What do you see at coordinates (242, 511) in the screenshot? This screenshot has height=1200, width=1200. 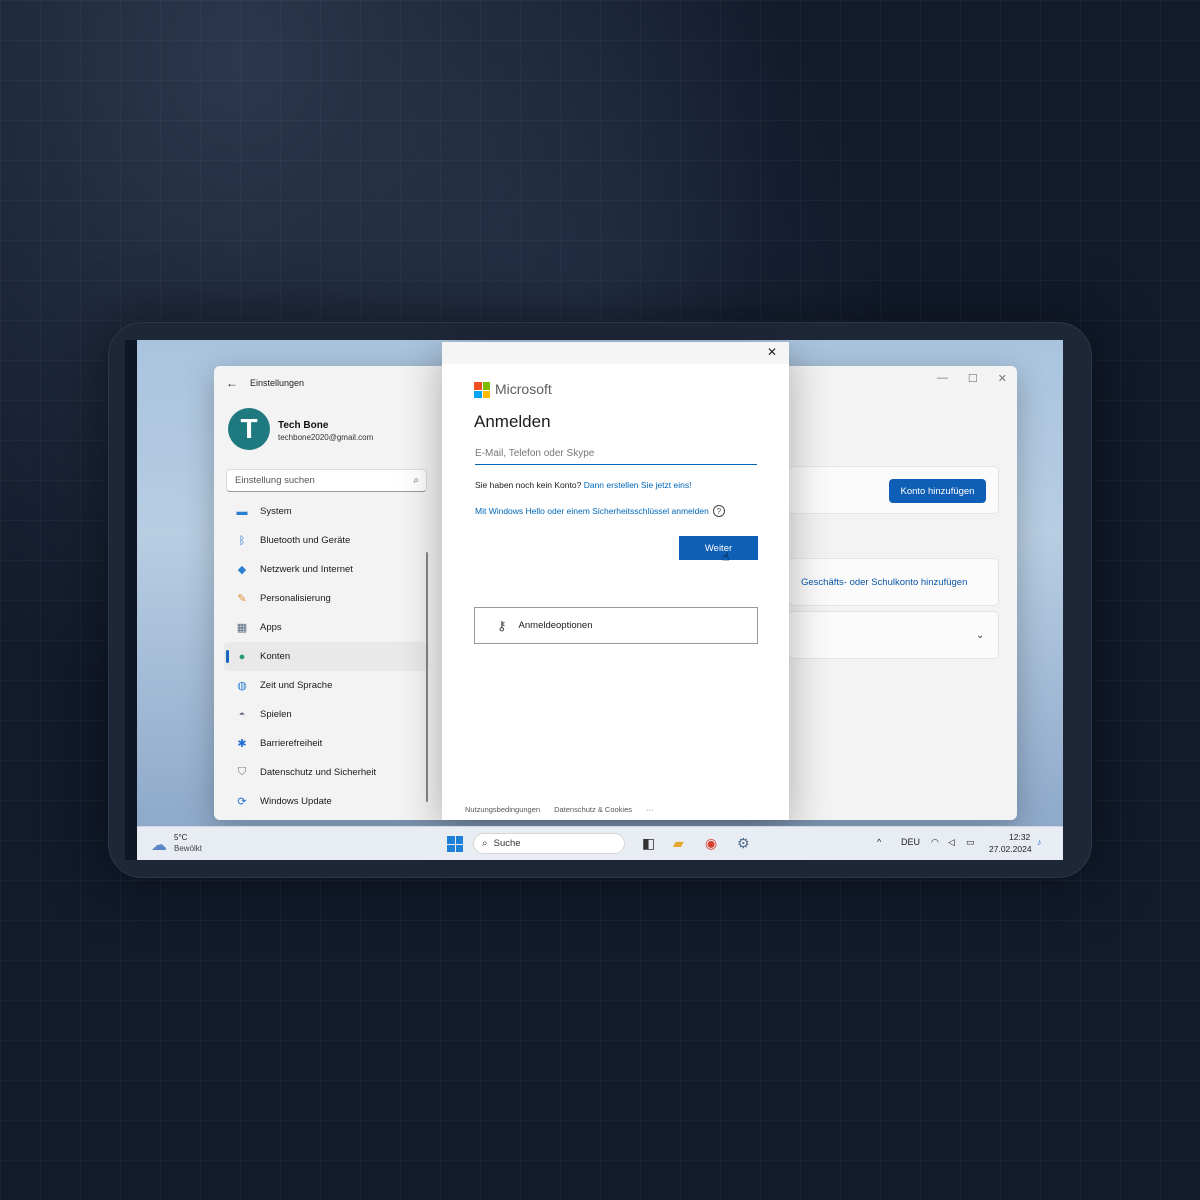 I see `monitor-icon: ▬` at bounding box center [242, 511].